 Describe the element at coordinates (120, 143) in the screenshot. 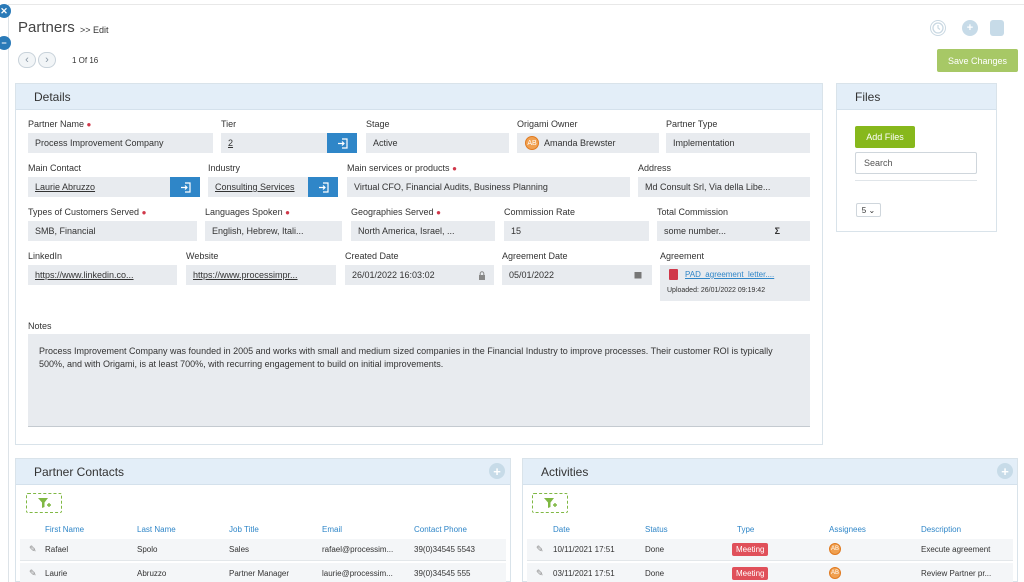

I see `partner-name-field: Process Improvement Company` at that location.